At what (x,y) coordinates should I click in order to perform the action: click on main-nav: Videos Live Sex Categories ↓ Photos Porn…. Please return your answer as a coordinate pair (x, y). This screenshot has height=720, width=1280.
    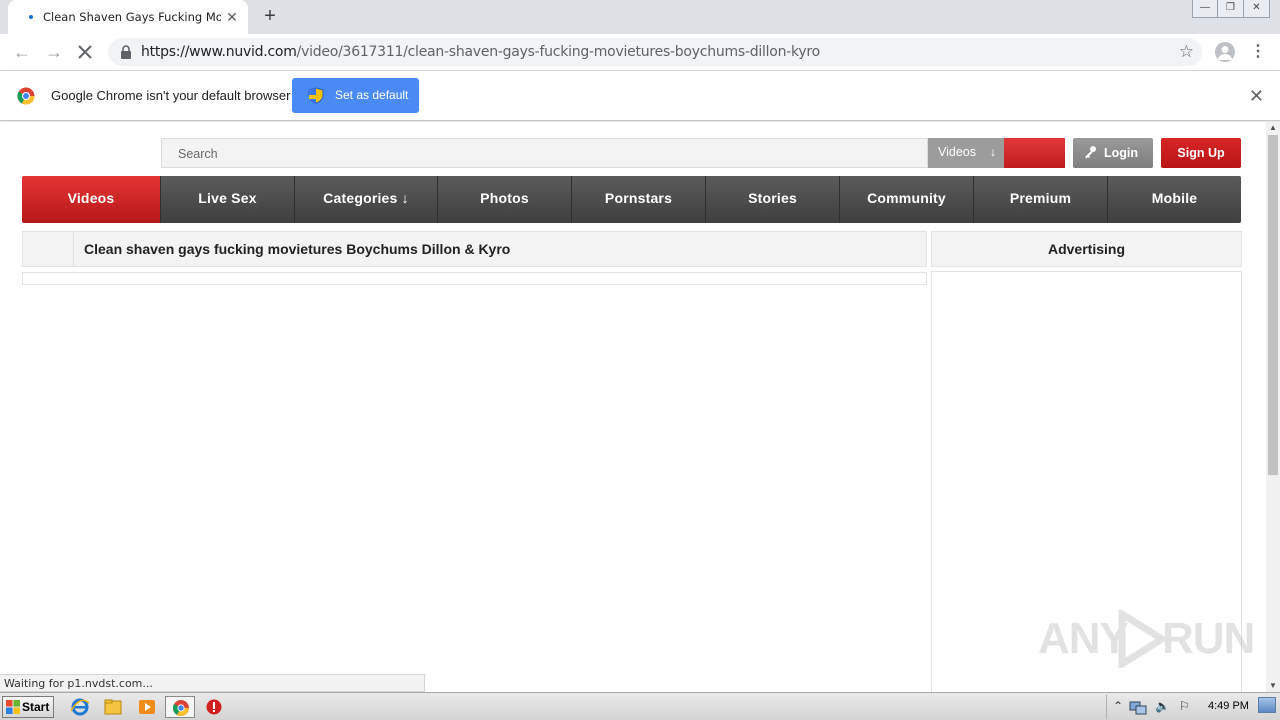
    Looking at the image, I should click on (631, 199).